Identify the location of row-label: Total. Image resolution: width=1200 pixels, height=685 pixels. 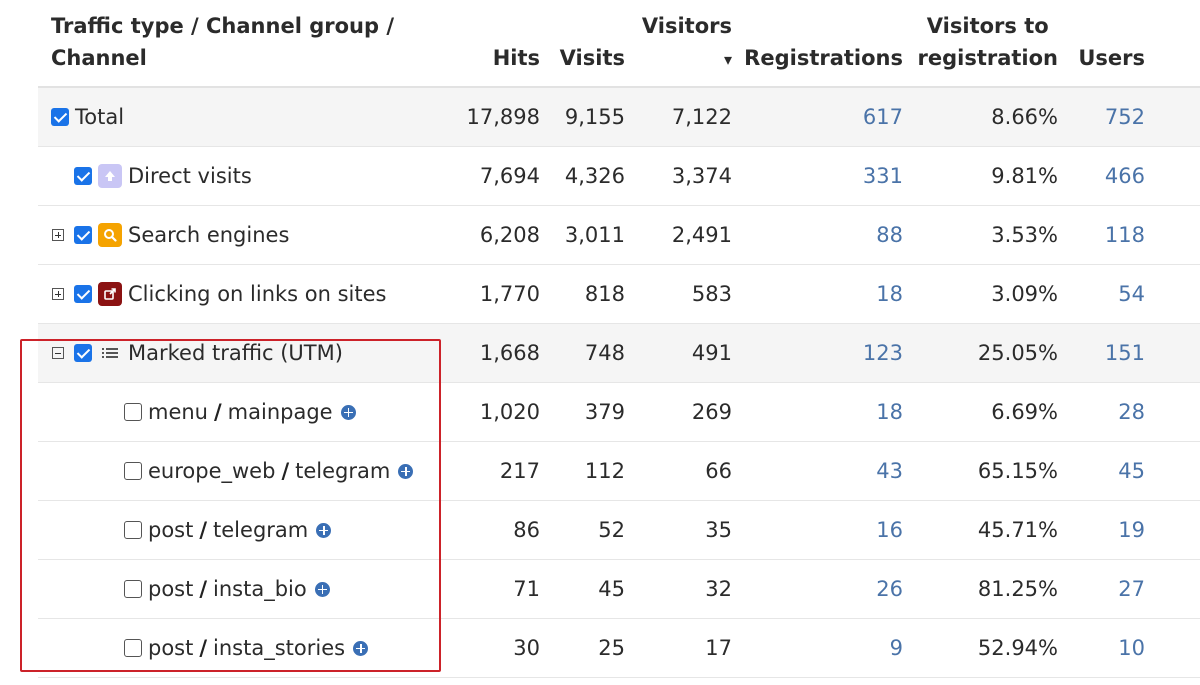
(87, 117).